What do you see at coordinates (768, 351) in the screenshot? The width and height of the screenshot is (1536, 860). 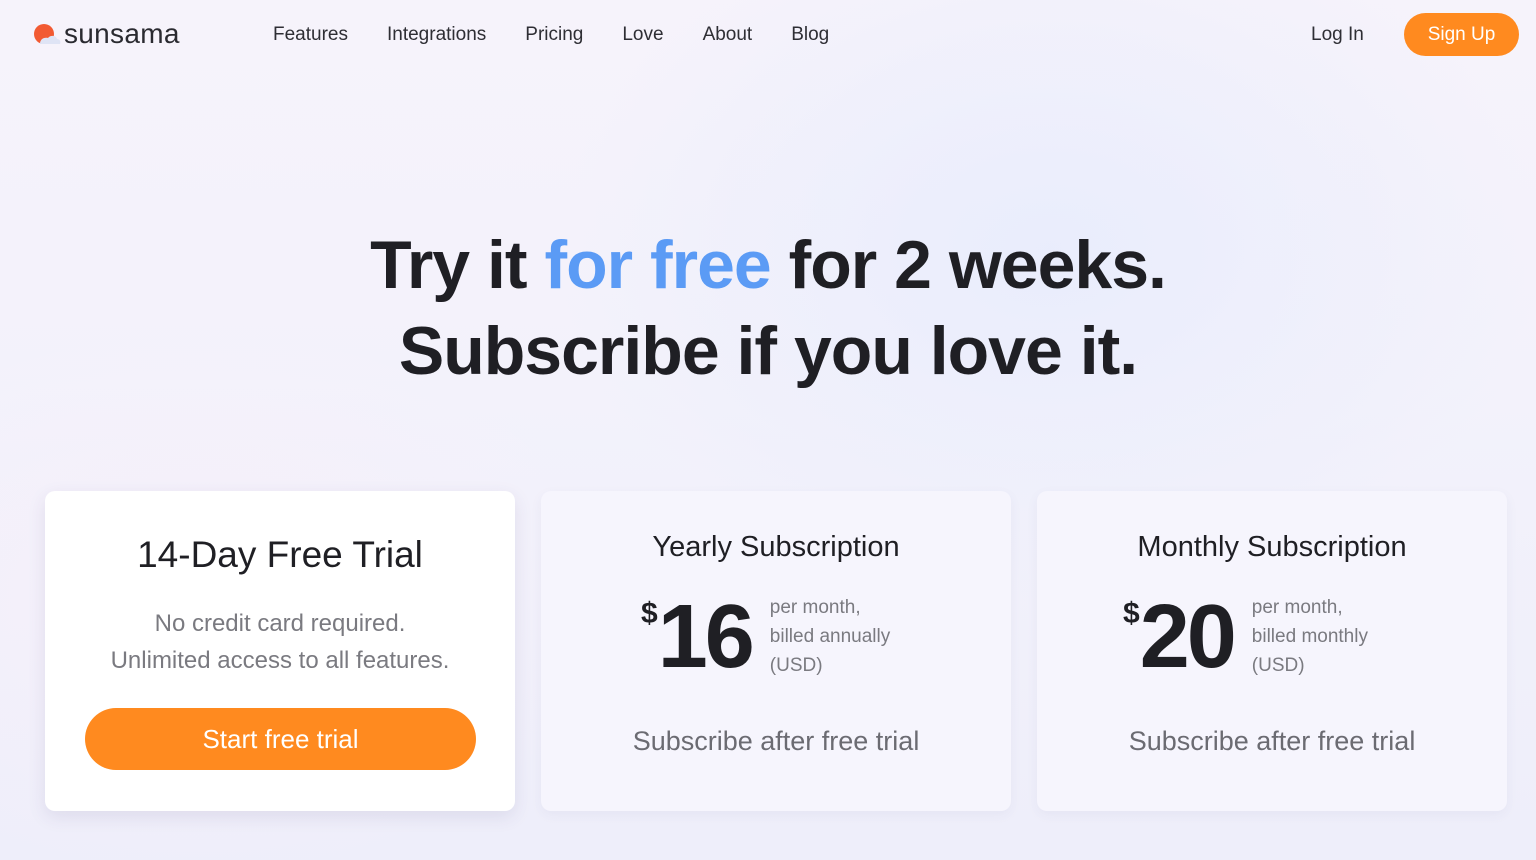 I see `hero-line-2: Subscribe if you love it.` at bounding box center [768, 351].